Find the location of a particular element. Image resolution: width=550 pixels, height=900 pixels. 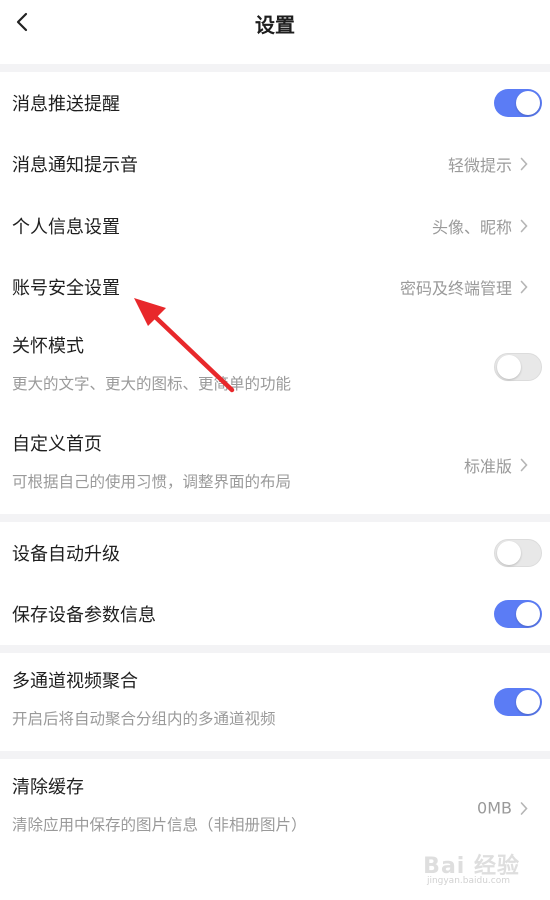

setting-label: 保存设备参数信息 is located at coordinates (84, 616).